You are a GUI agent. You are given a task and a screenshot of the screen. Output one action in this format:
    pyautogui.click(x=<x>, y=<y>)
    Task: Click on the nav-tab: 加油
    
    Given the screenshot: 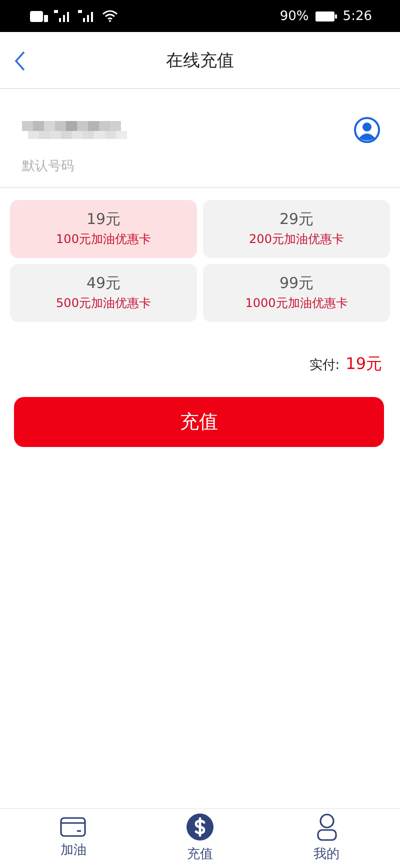 What is the action you would take?
    pyautogui.click(x=73, y=838)
    